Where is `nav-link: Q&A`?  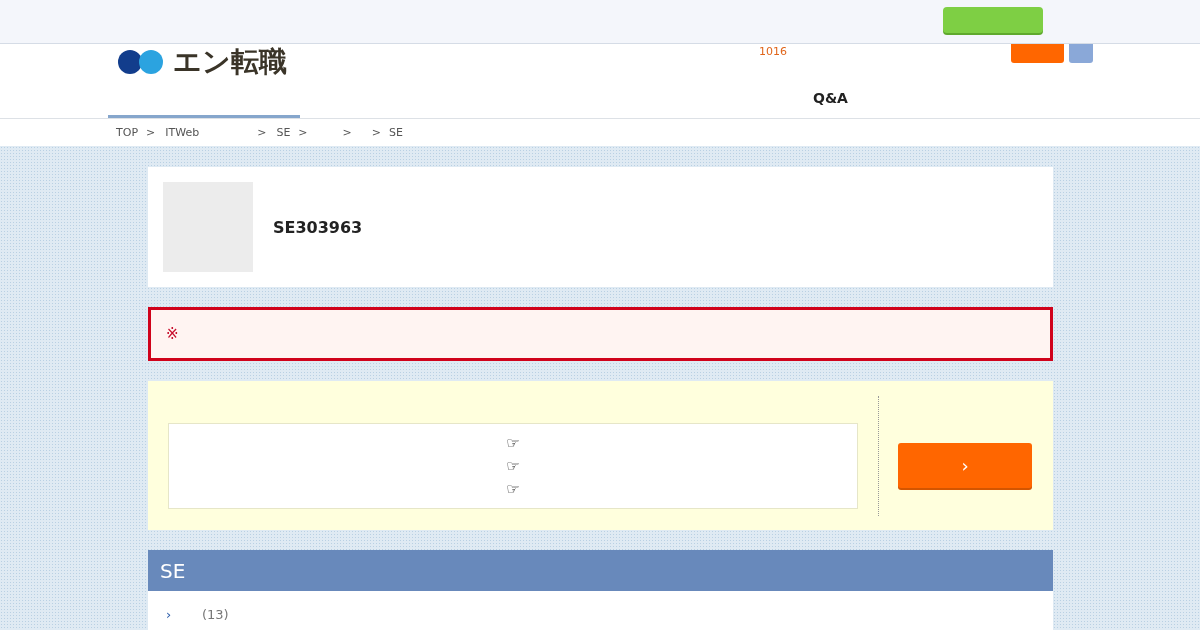 nav-link: Q&A is located at coordinates (830, 98).